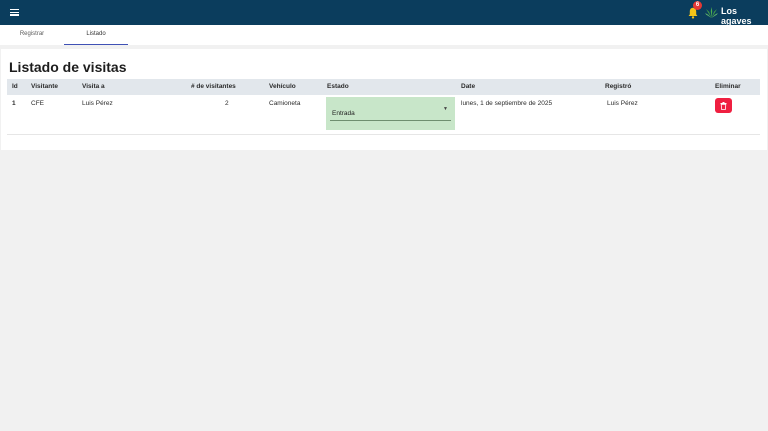  I want to click on cell-date: lunes, 1 de septiembre de 2025, so click(507, 103).